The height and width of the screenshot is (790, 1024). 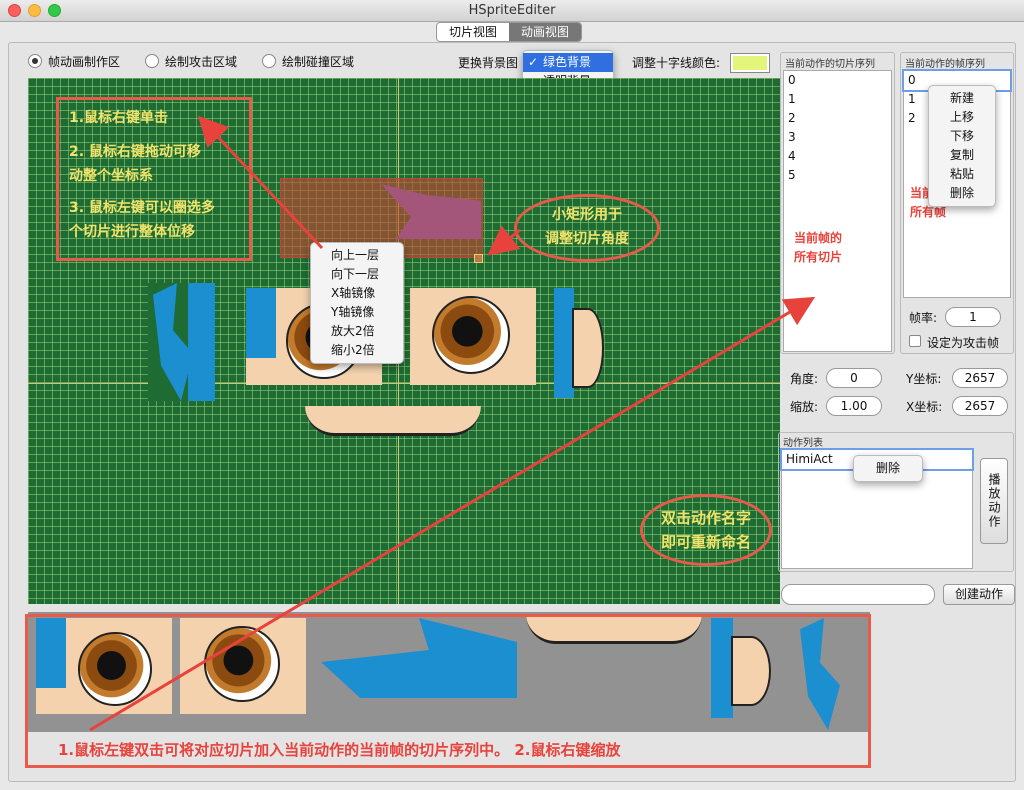 I want to click on arrow-to-handle, so click(x=504, y=240).